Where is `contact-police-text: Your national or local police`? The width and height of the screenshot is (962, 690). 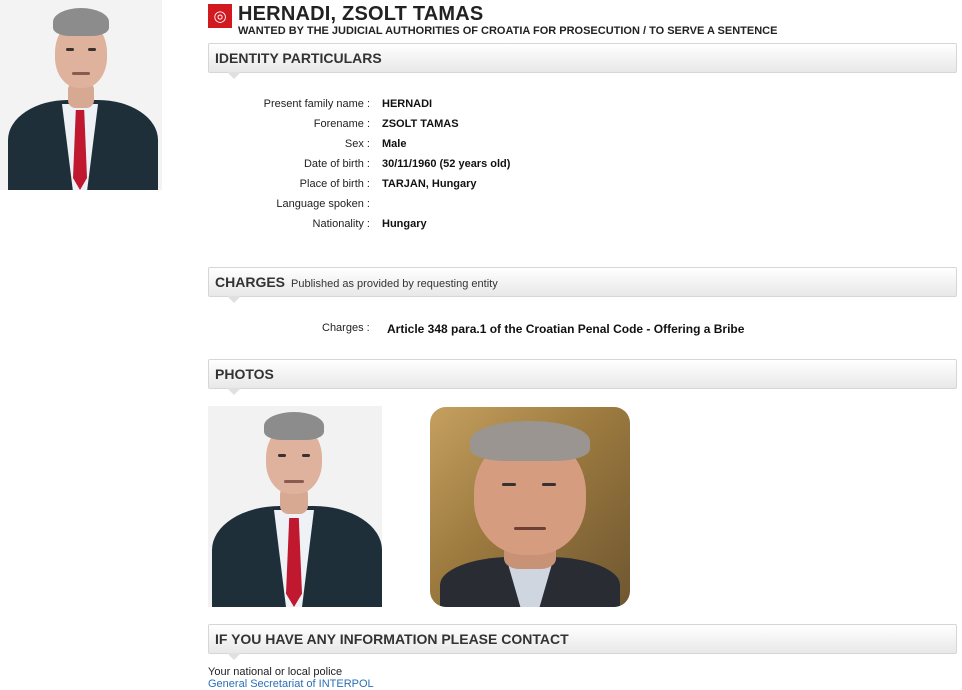
contact-police-text: Your national or local police is located at coordinates (275, 672).